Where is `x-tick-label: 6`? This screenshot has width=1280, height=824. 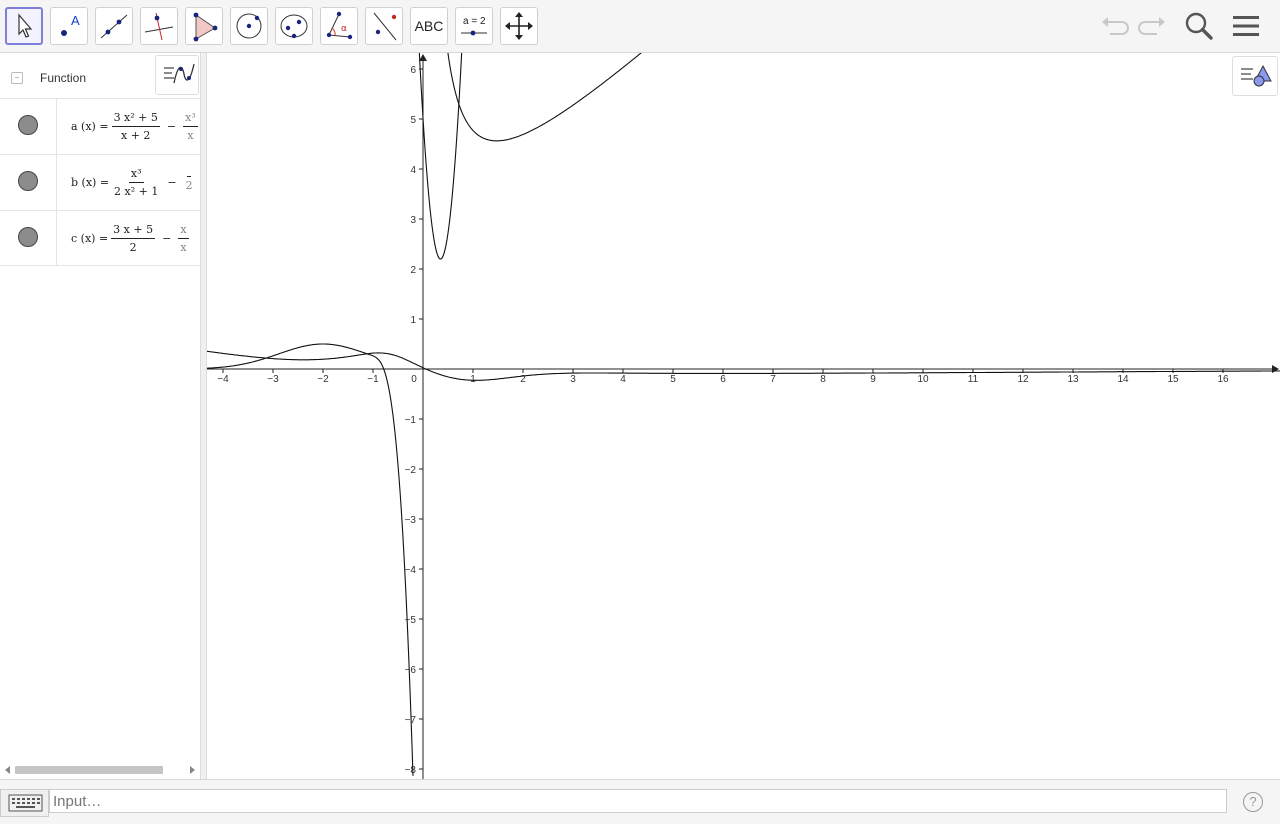 x-tick-label: 6 is located at coordinates (723, 379).